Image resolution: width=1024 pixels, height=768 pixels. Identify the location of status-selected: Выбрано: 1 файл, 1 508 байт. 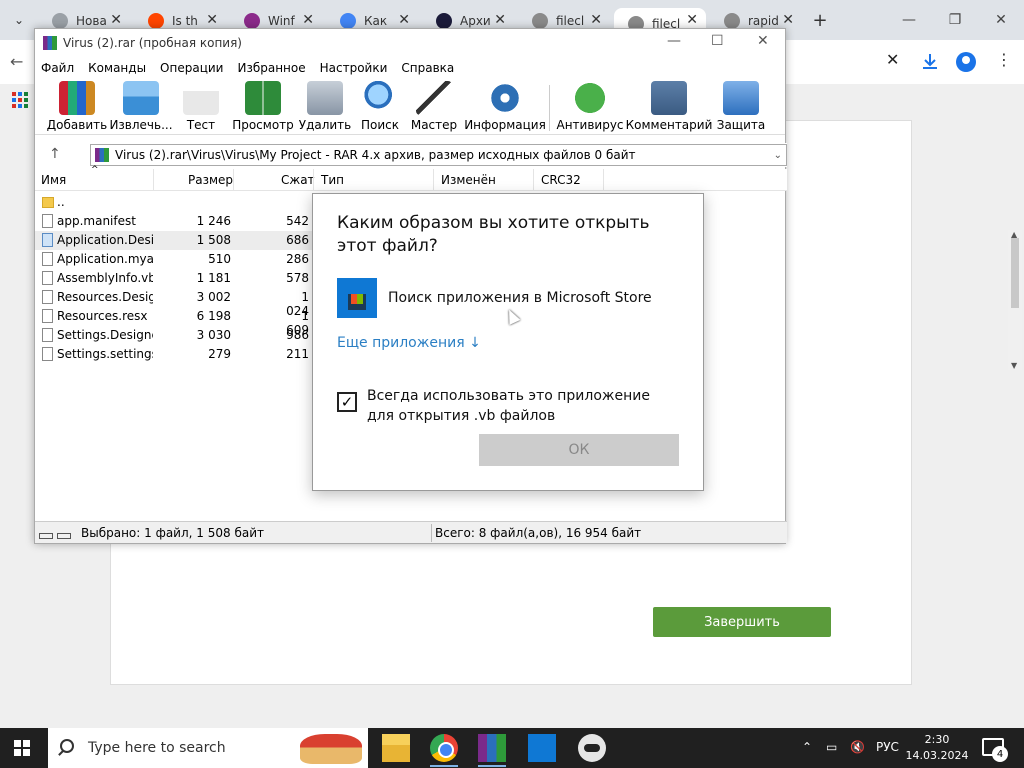
(172, 533).